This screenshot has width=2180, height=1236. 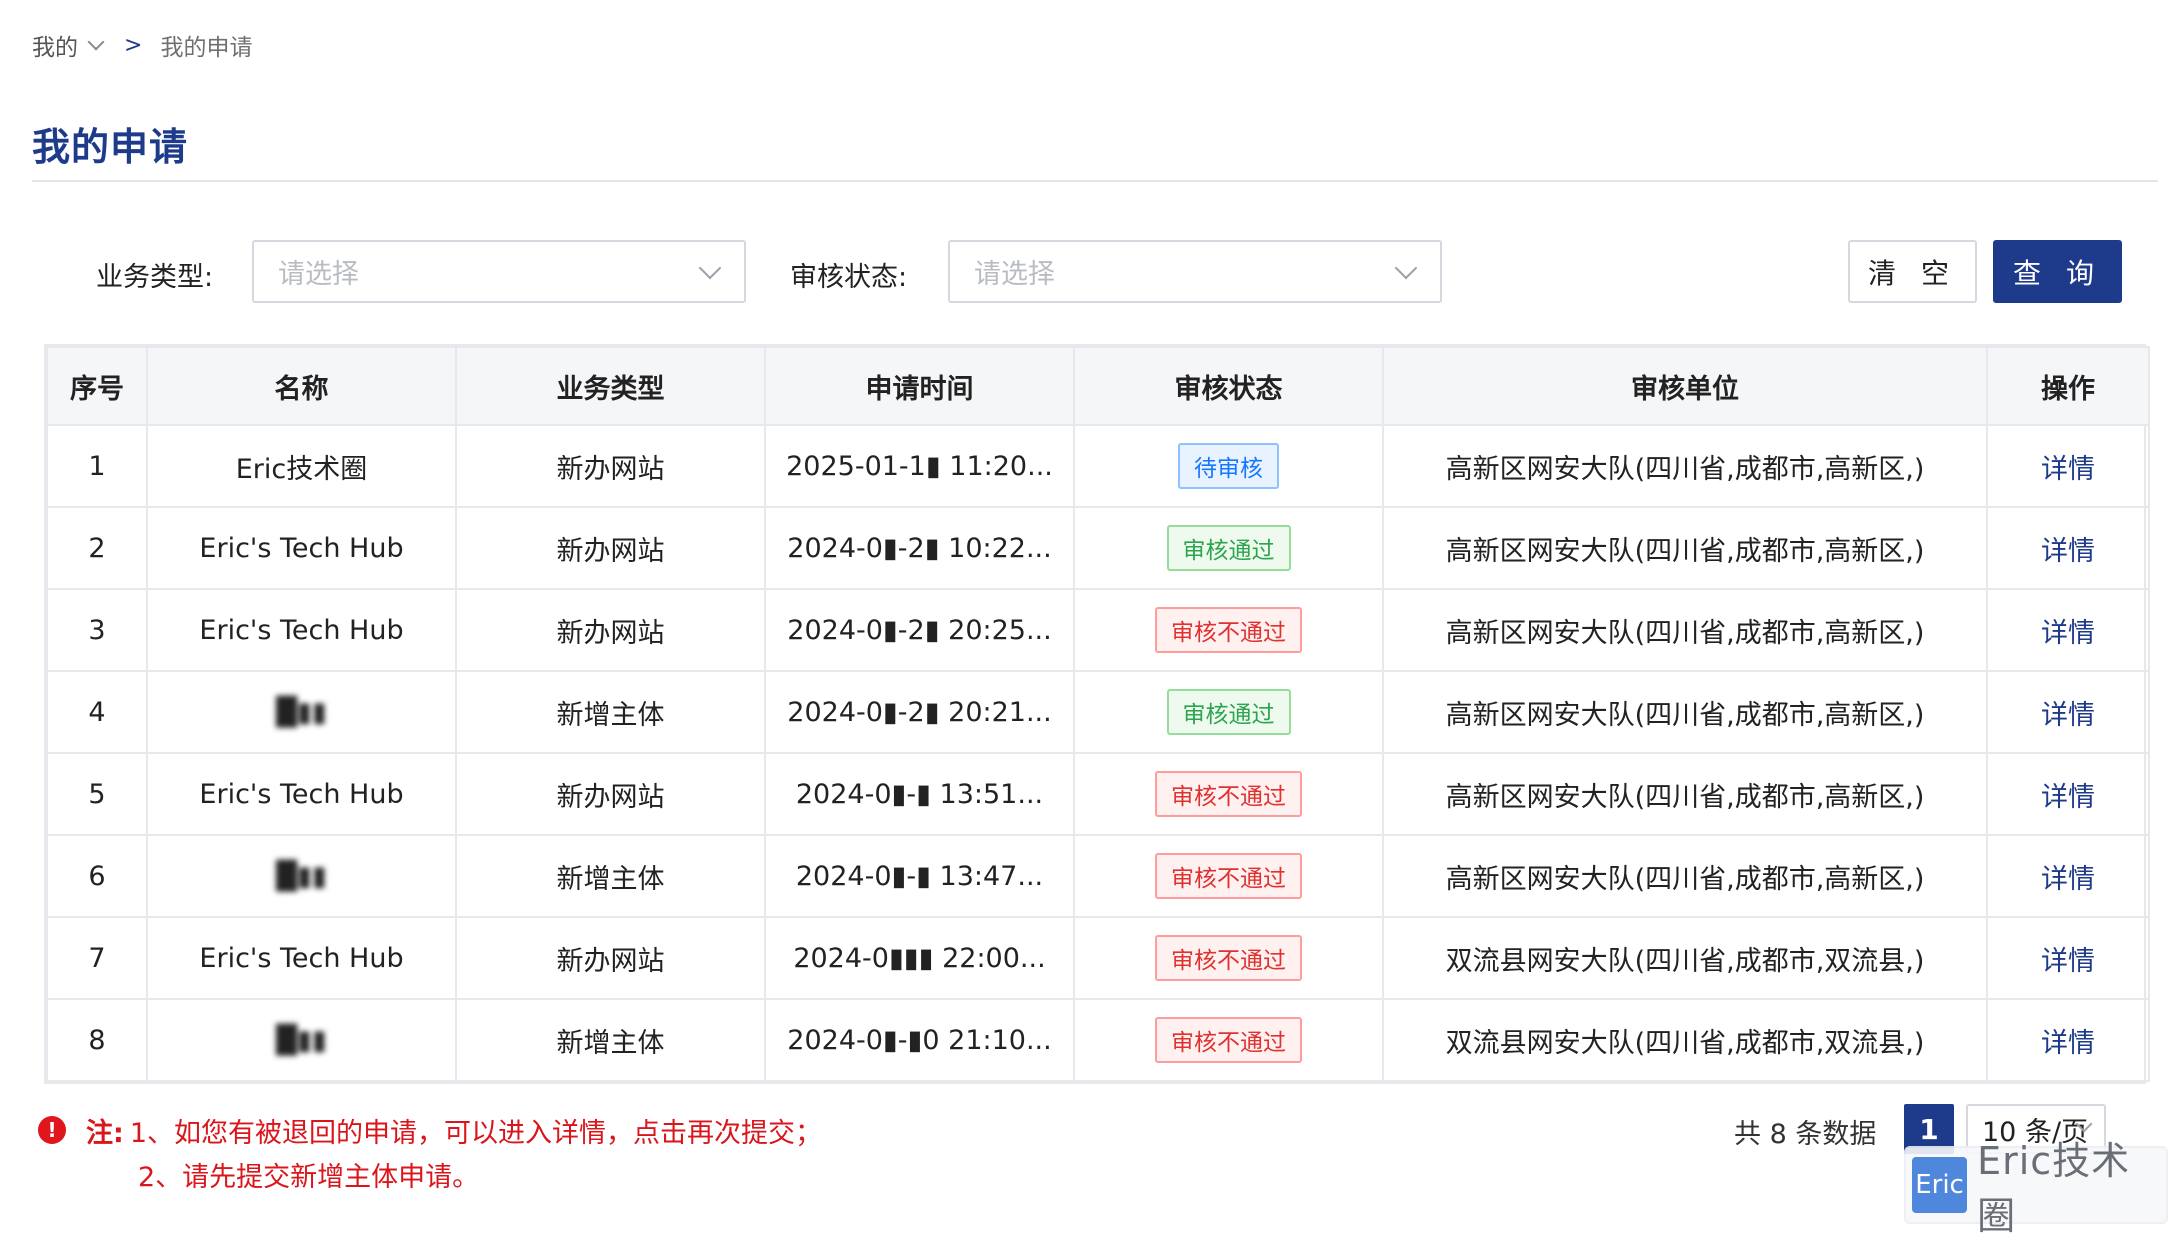 I want to click on row-number: 7, so click(x=97, y=958).